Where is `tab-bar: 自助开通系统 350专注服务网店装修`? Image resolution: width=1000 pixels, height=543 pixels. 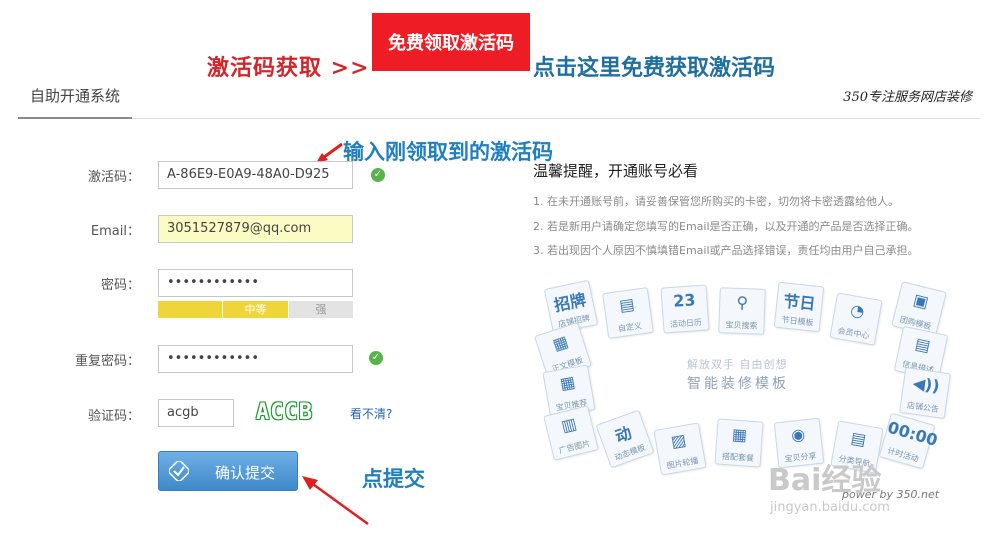
tab-bar: 自助开通系统 350专注服务网店装修 is located at coordinates (499, 98).